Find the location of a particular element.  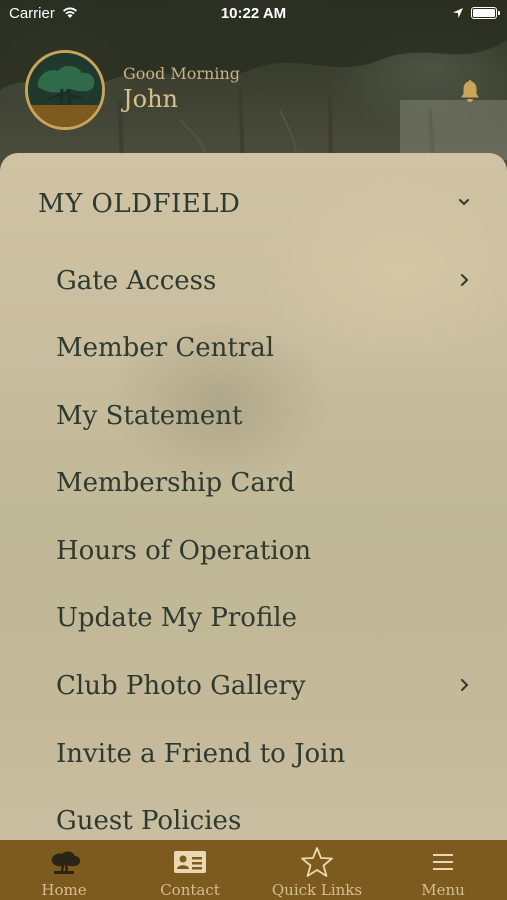

menu-item-label: Invite a Friend to Join is located at coordinates (201, 754).